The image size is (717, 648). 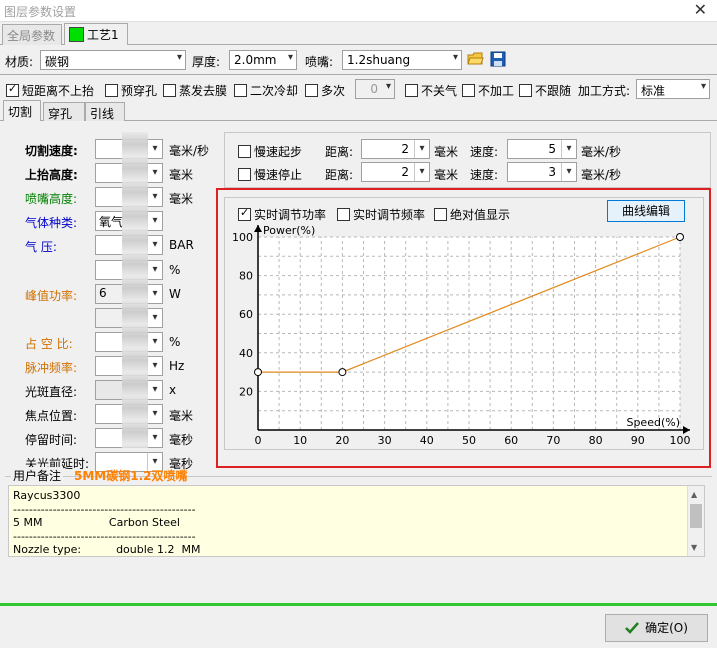 I want to click on multi-count-select: 0 ▾, so click(x=375, y=89).